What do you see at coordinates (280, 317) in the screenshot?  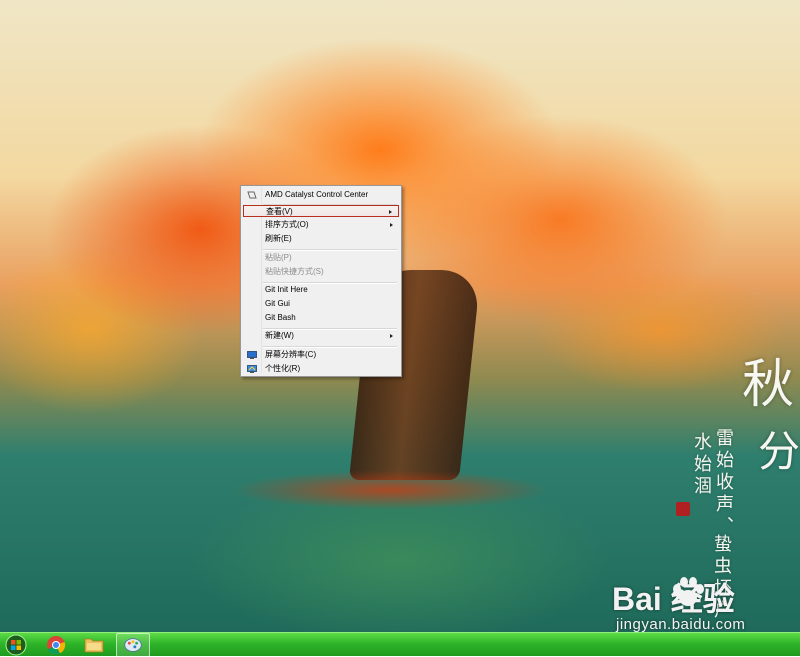 I see `menu-item-label: Git Bash` at bounding box center [280, 317].